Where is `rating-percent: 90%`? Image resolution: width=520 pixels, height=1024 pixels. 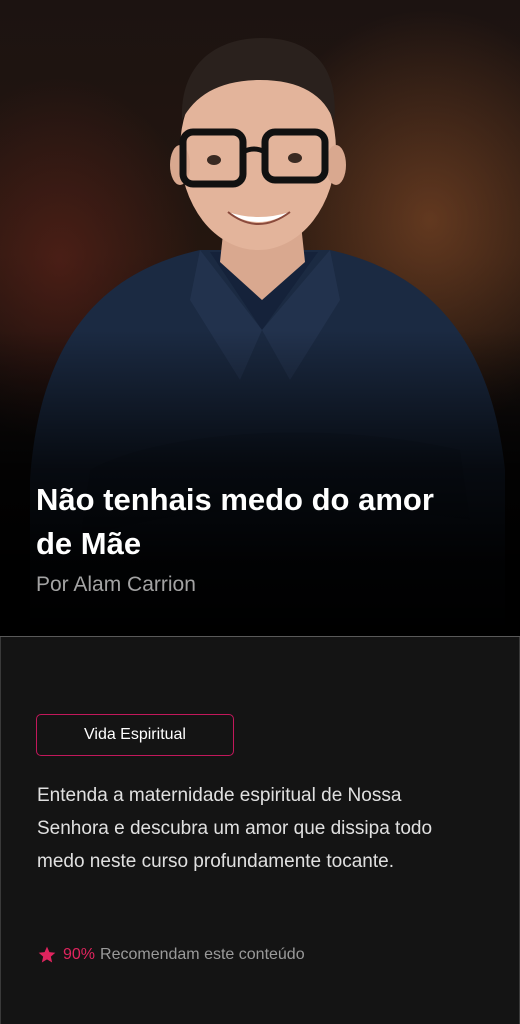 rating-percent: 90% is located at coordinates (79, 954).